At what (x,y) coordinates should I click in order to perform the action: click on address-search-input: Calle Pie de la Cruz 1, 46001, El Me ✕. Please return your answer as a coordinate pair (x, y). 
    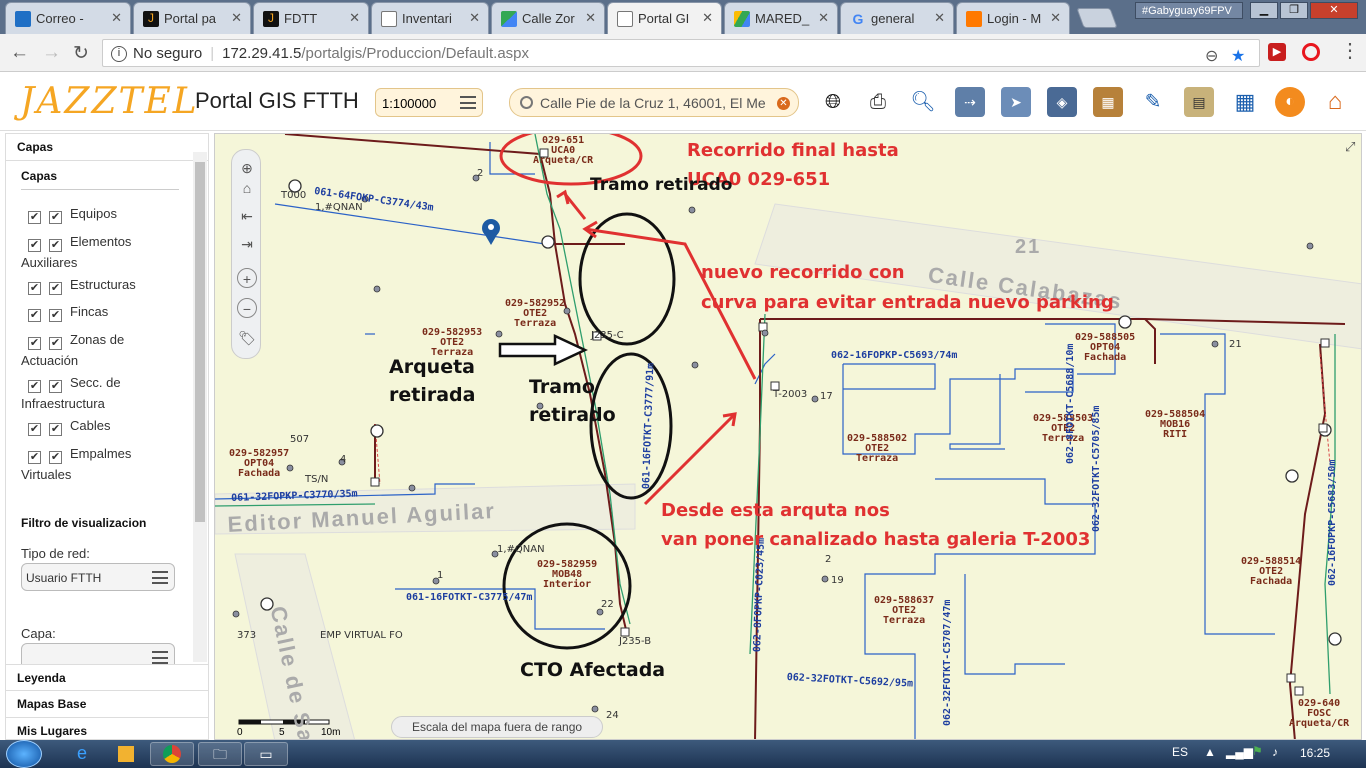
    Looking at the image, I should click on (654, 102).